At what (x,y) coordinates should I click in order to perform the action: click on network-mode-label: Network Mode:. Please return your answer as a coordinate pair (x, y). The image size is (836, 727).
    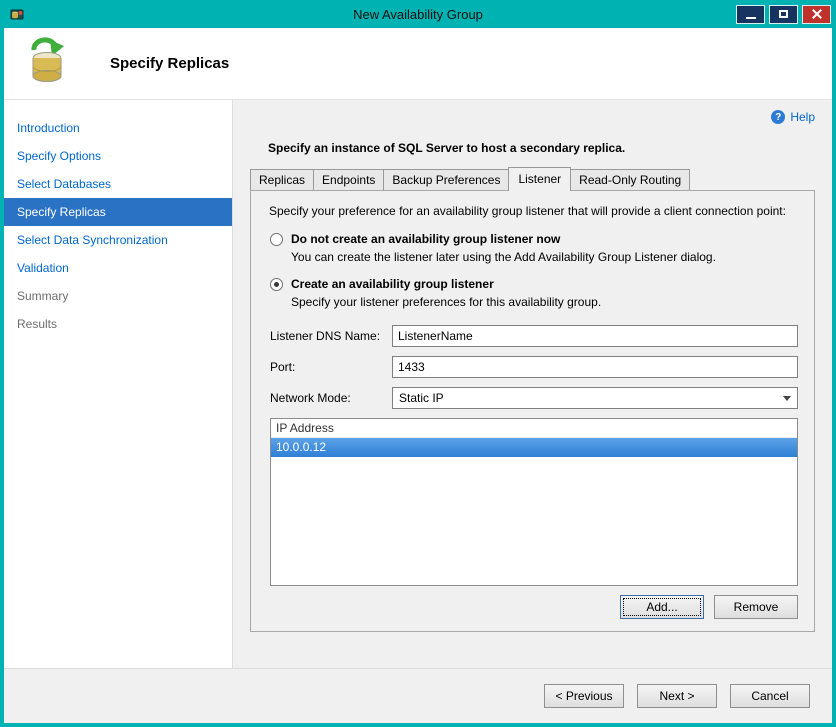
    Looking at the image, I should click on (310, 398).